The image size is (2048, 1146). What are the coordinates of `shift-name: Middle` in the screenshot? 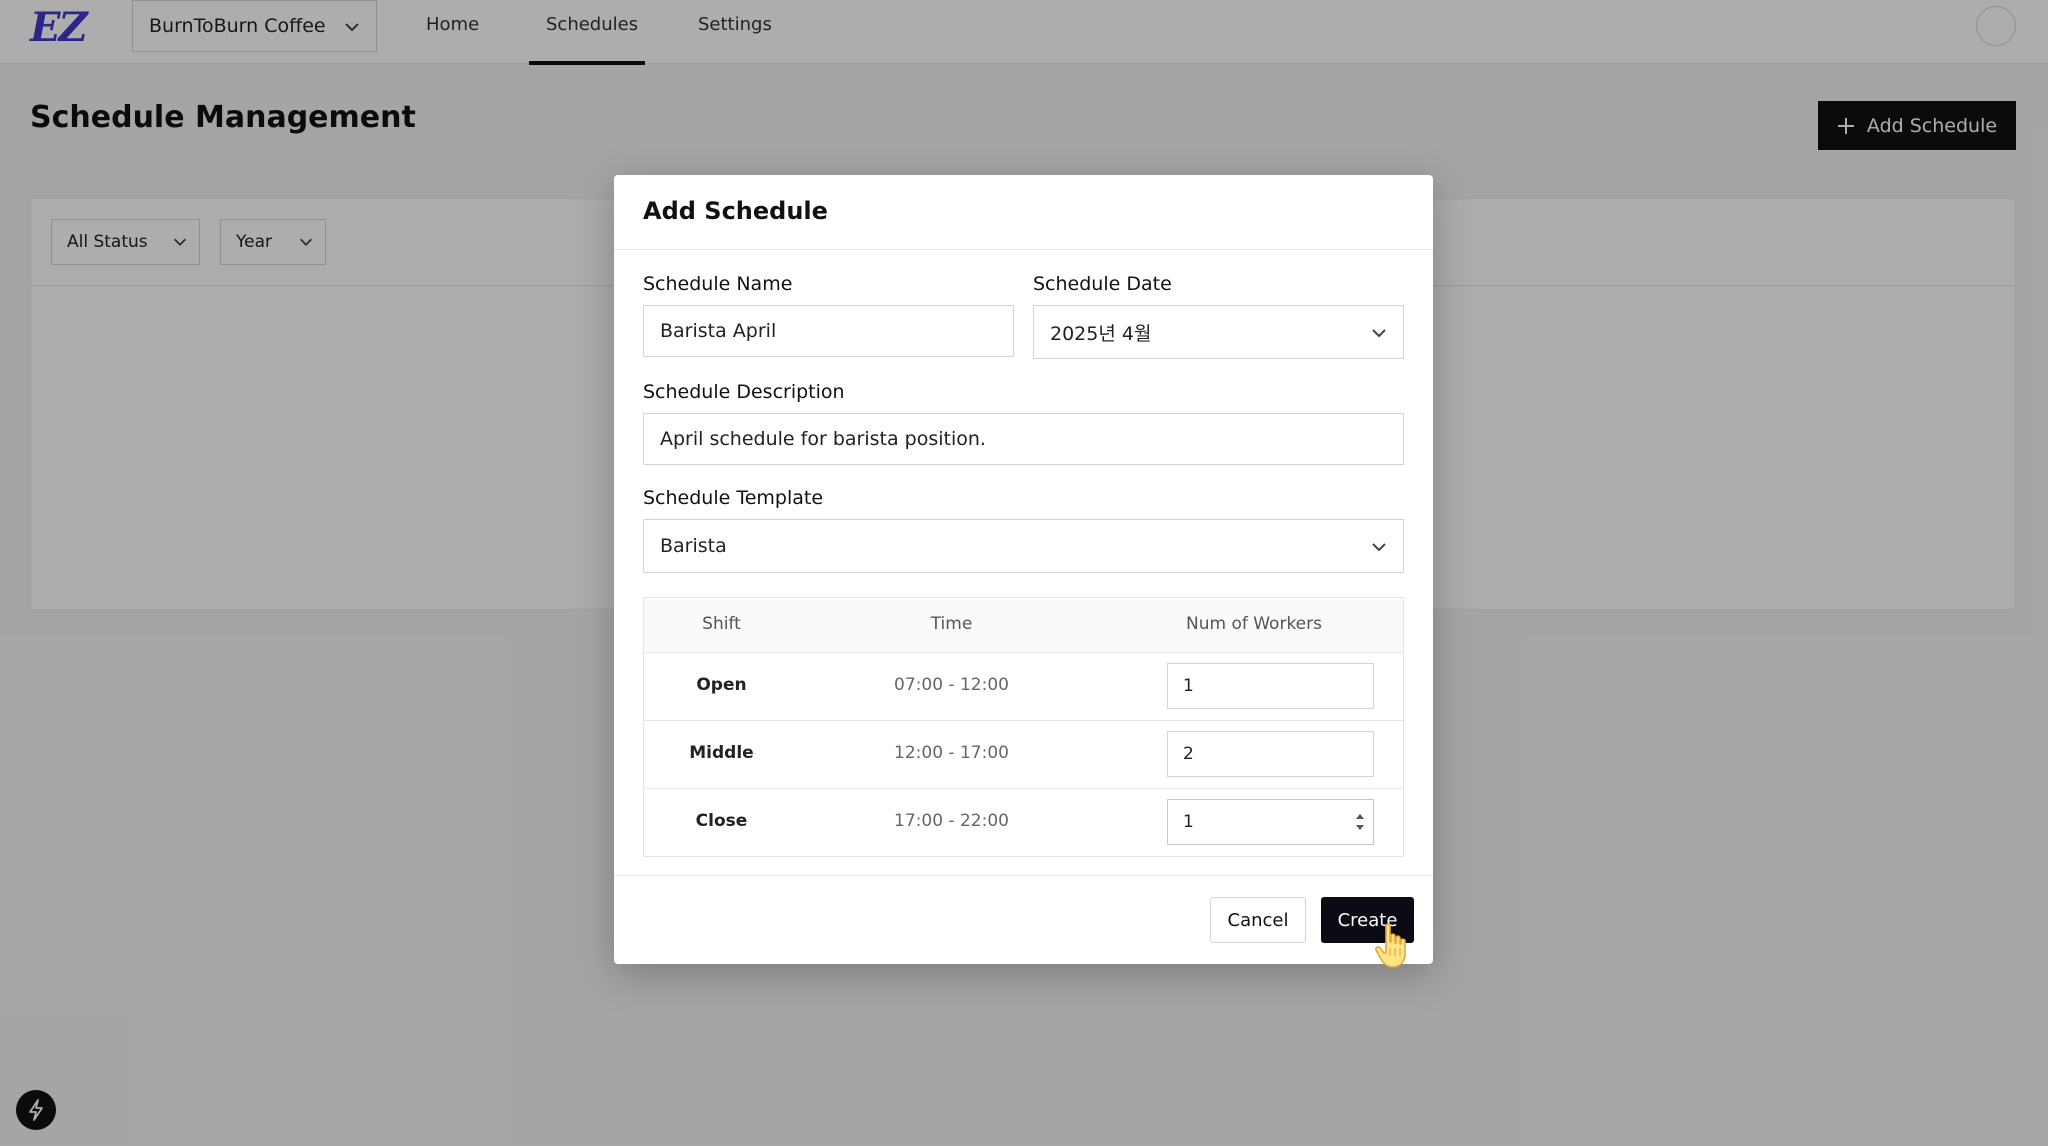 It's located at (721, 753).